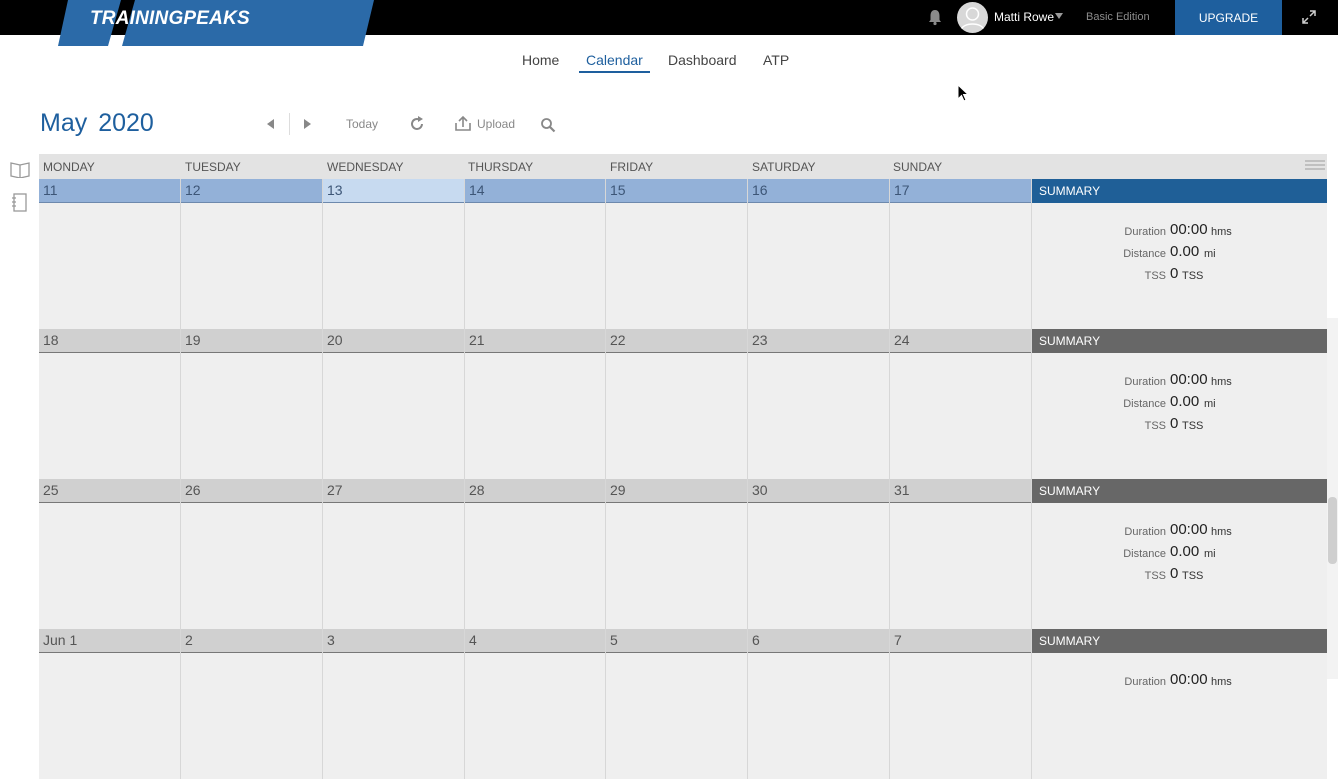  What do you see at coordinates (20, 169) in the screenshot?
I see `library-book-icon` at bounding box center [20, 169].